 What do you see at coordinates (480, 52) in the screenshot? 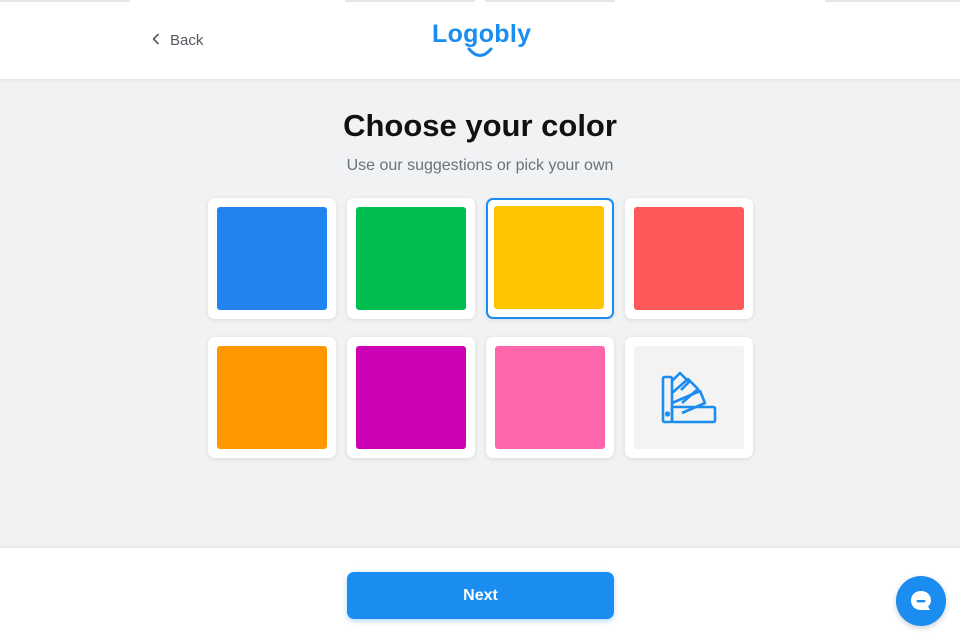
I see `logo-smile-icon` at bounding box center [480, 52].